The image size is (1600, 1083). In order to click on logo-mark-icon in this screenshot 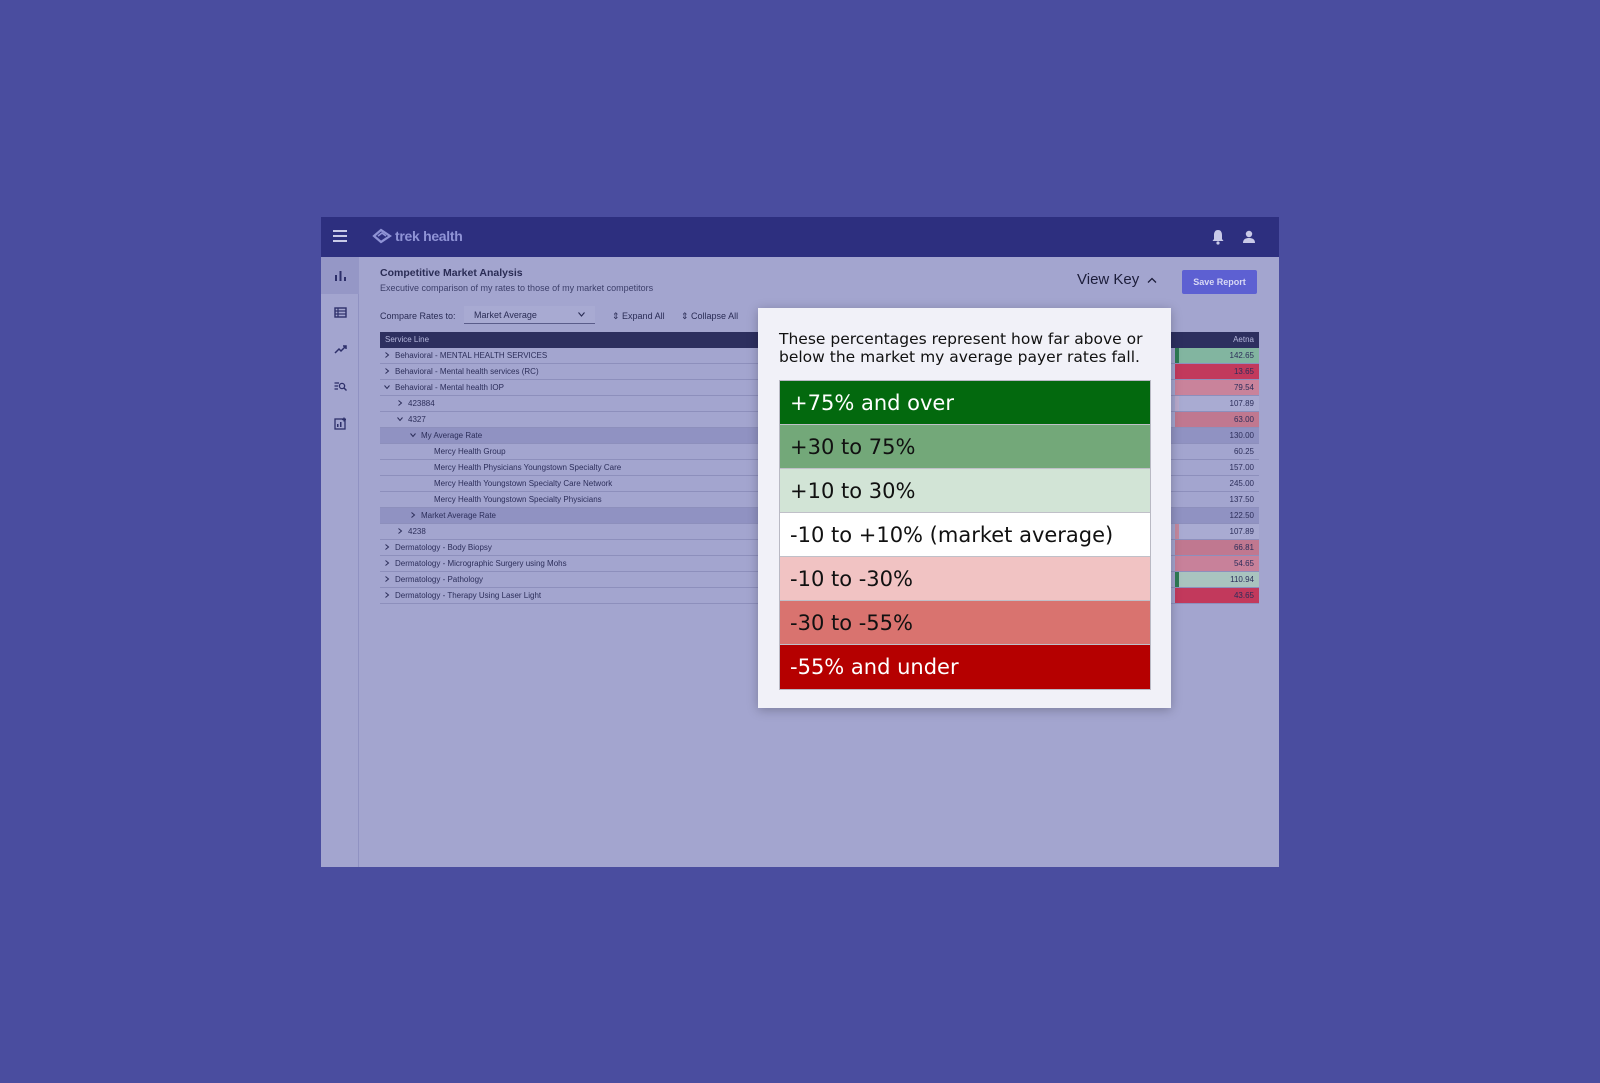, I will do `click(382, 236)`.